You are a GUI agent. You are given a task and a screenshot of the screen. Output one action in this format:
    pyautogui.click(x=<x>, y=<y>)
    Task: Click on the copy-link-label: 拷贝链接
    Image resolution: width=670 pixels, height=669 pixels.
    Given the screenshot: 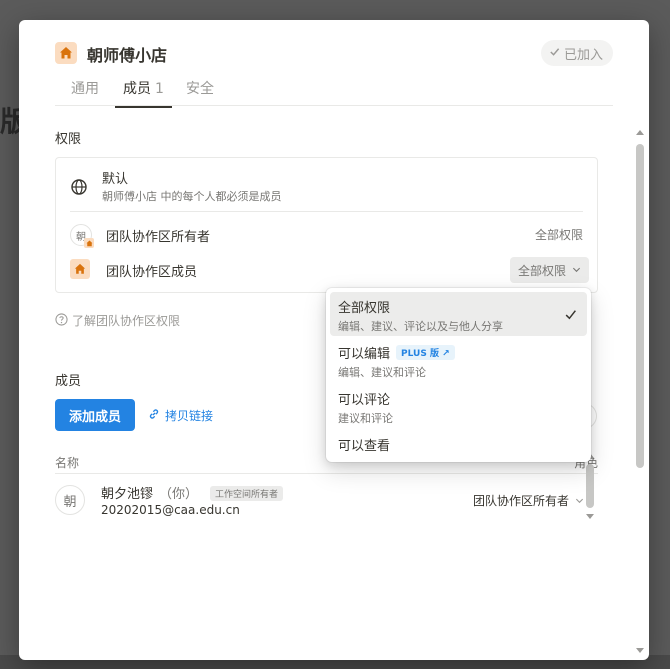 What is the action you would take?
    pyautogui.click(x=189, y=416)
    